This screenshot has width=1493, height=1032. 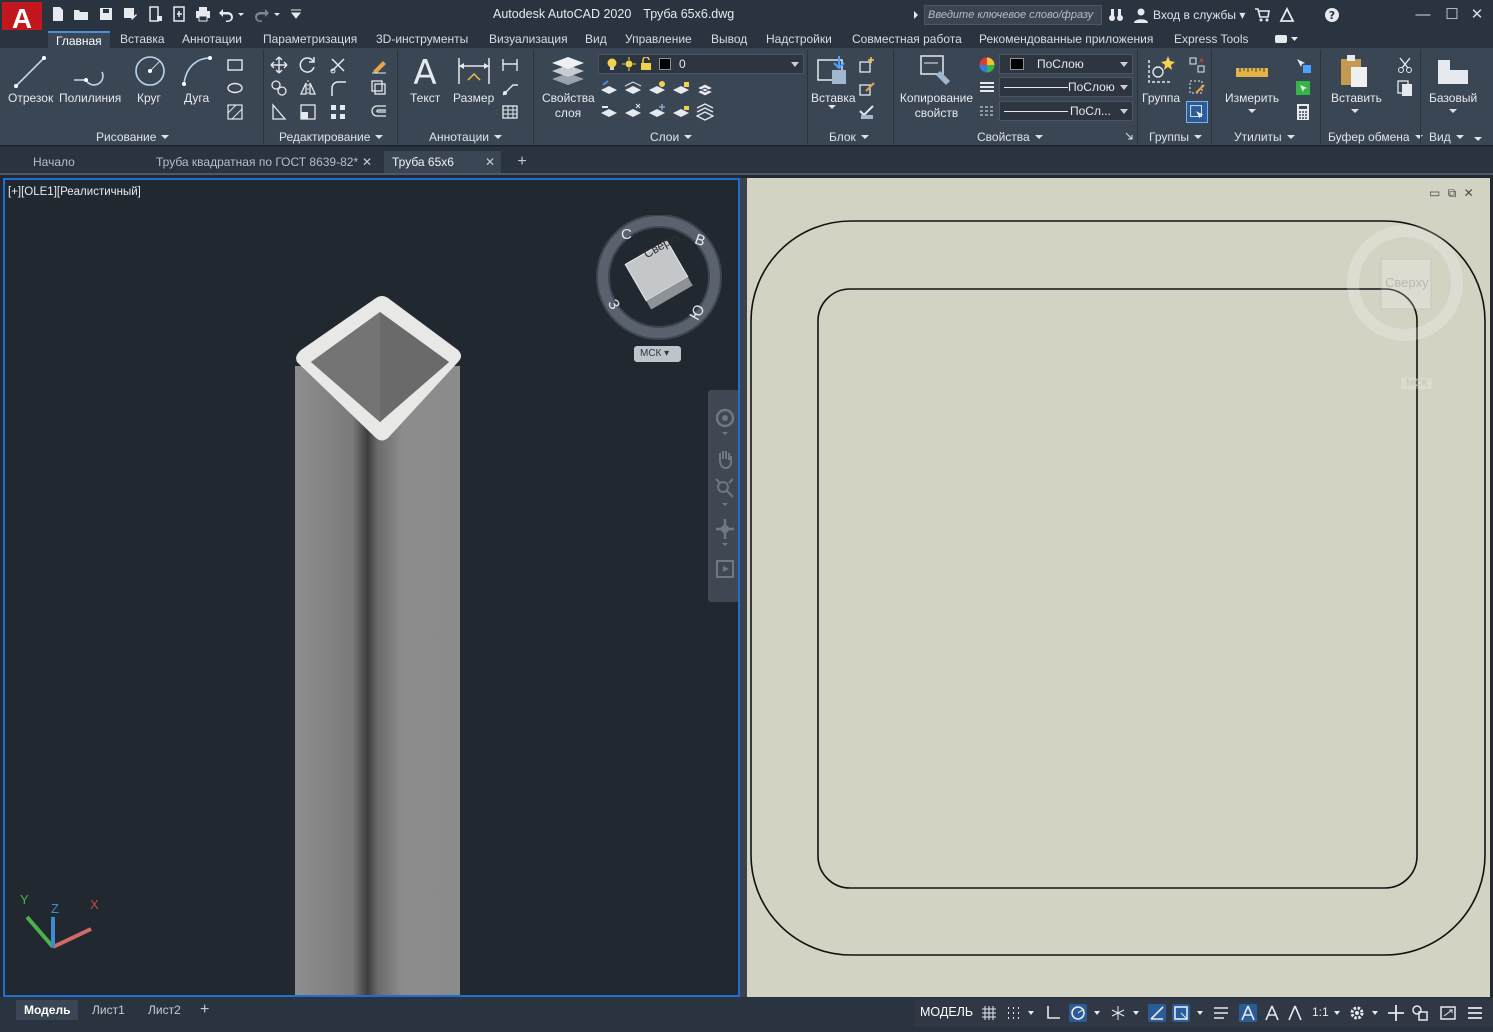 I want to click on view-panel-more-arrow, so click(x=1478, y=139).